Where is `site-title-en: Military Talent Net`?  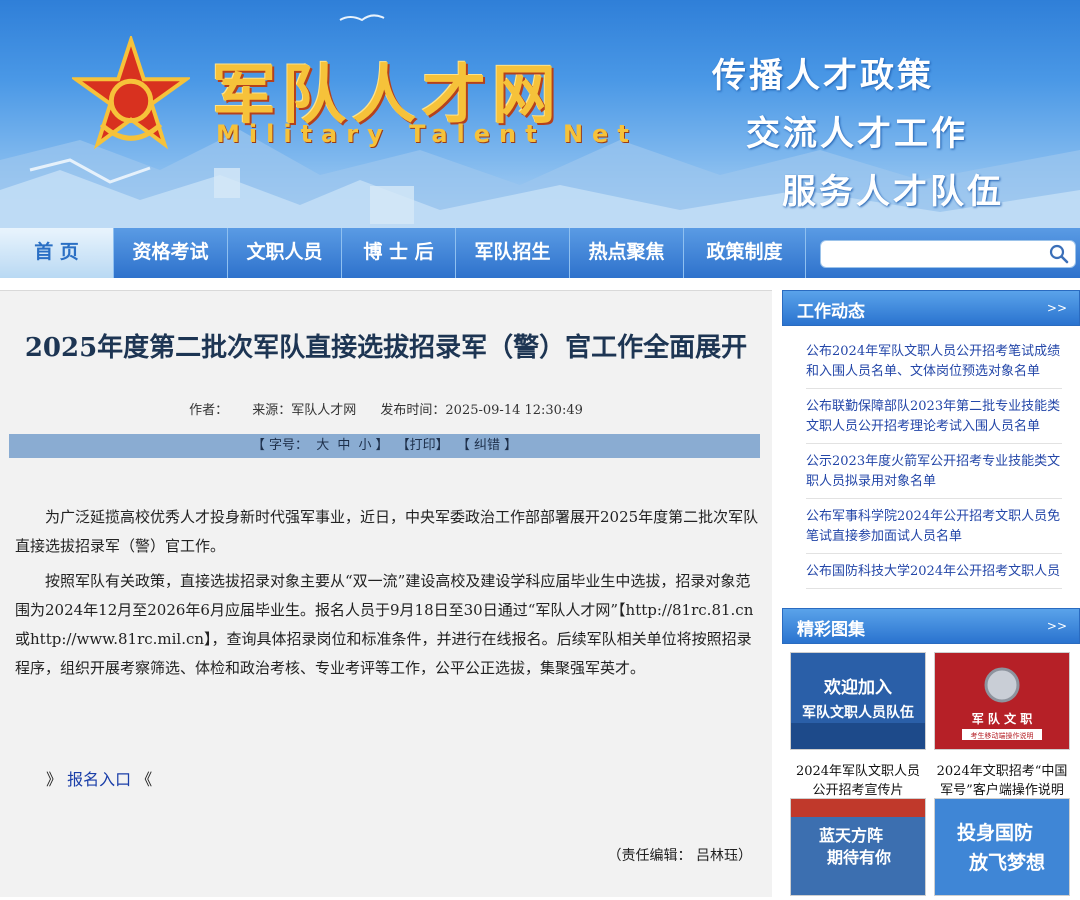 site-title-en: Military Talent Net is located at coordinates (427, 134).